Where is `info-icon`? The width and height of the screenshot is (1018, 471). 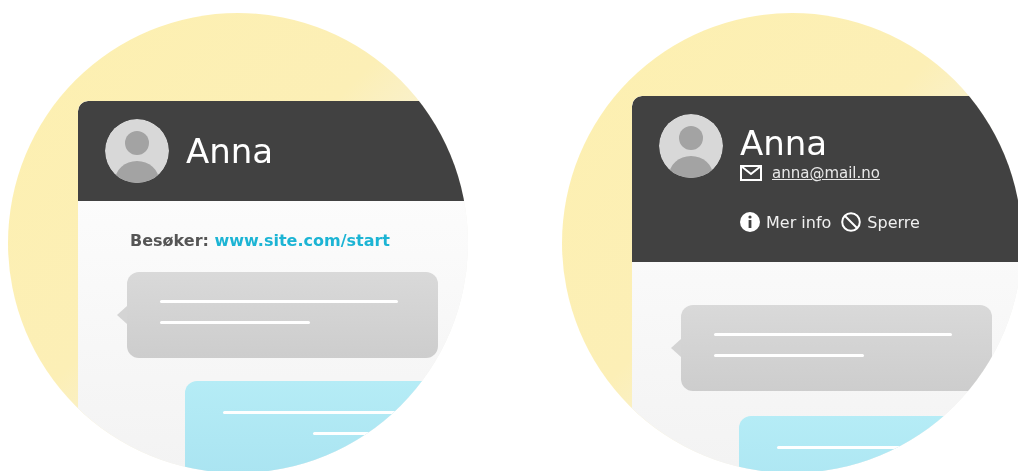 info-icon is located at coordinates (750, 222).